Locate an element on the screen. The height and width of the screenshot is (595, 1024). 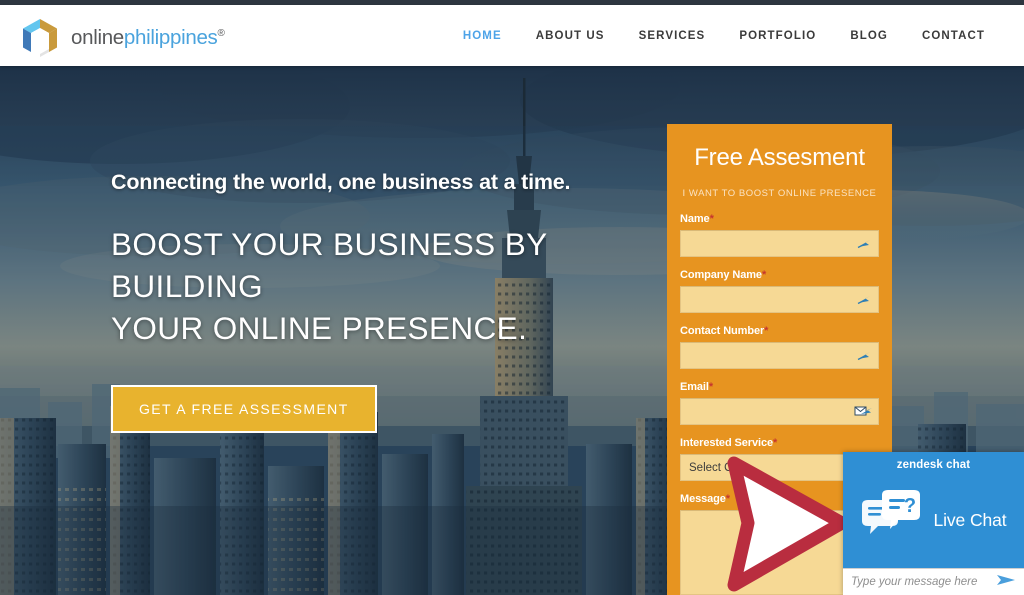
nav-item-blog: BLOG is located at coordinates (869, 36).